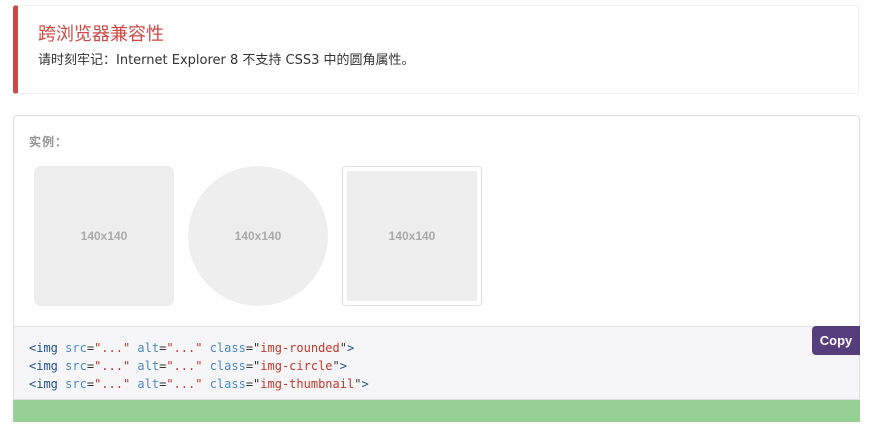  I want to click on code-class-value: img-rounded, so click(300, 348).